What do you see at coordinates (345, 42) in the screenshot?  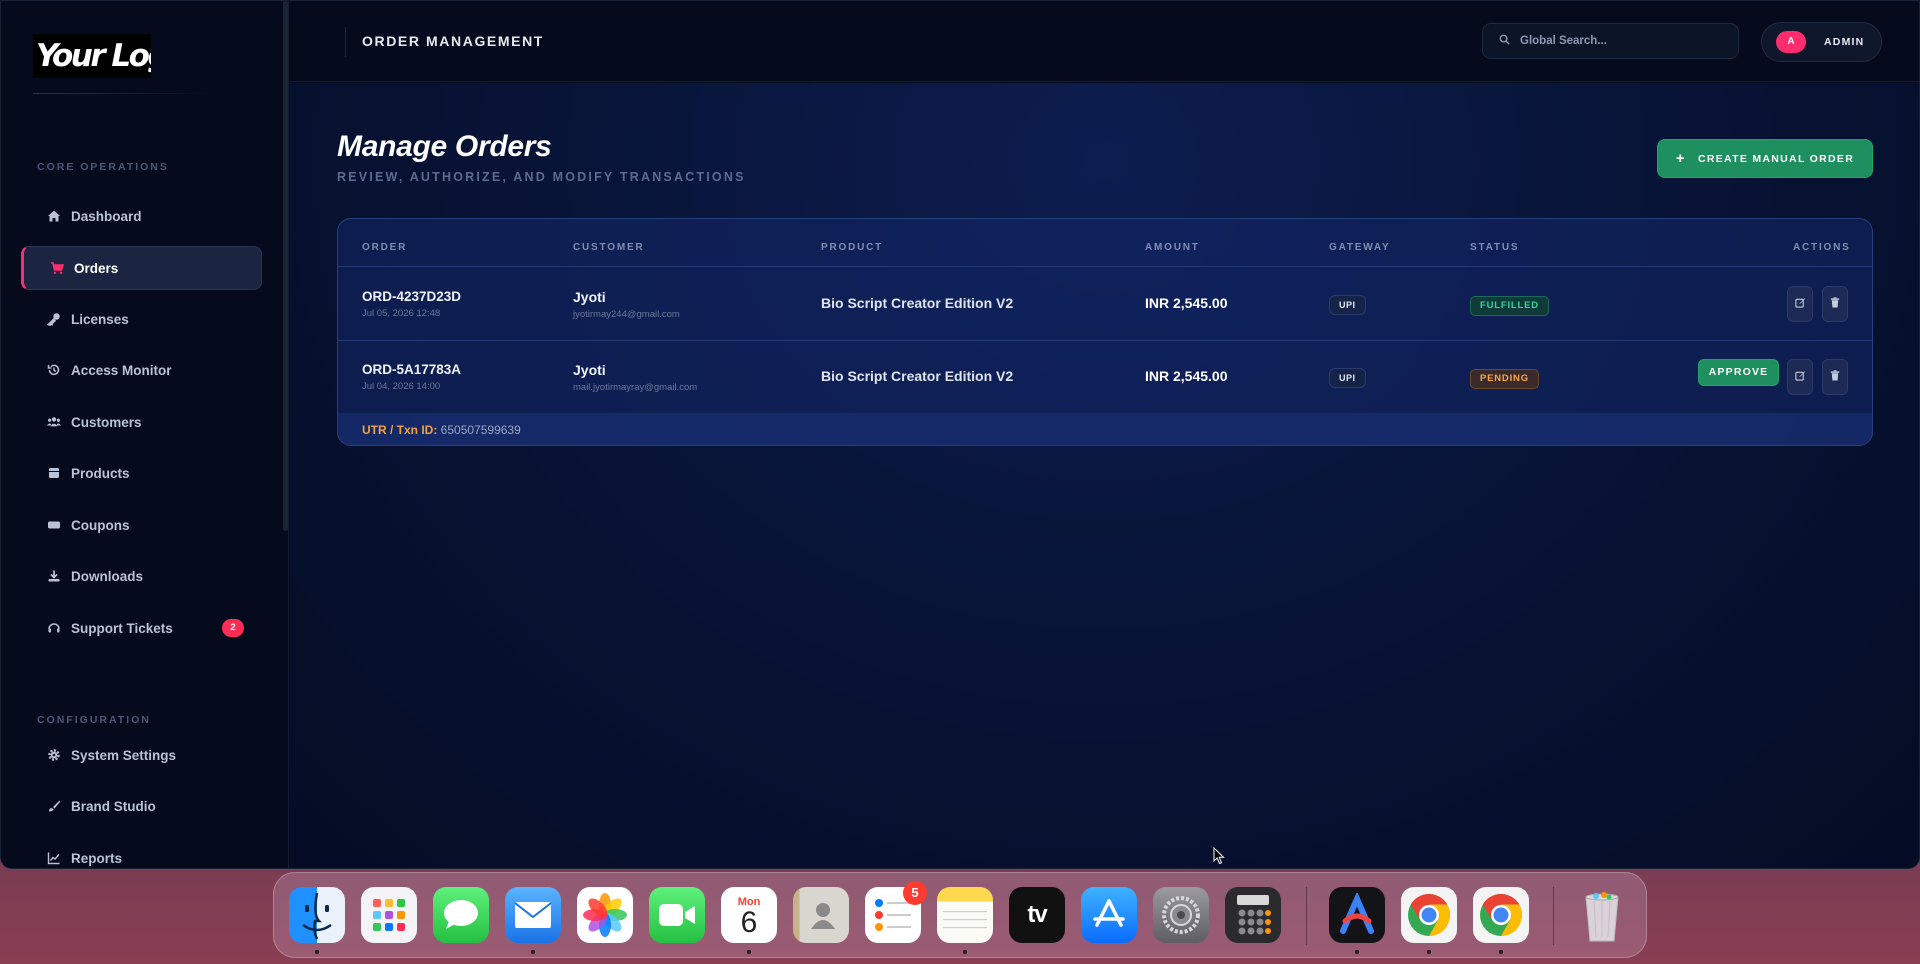 I see `header-divider` at bounding box center [345, 42].